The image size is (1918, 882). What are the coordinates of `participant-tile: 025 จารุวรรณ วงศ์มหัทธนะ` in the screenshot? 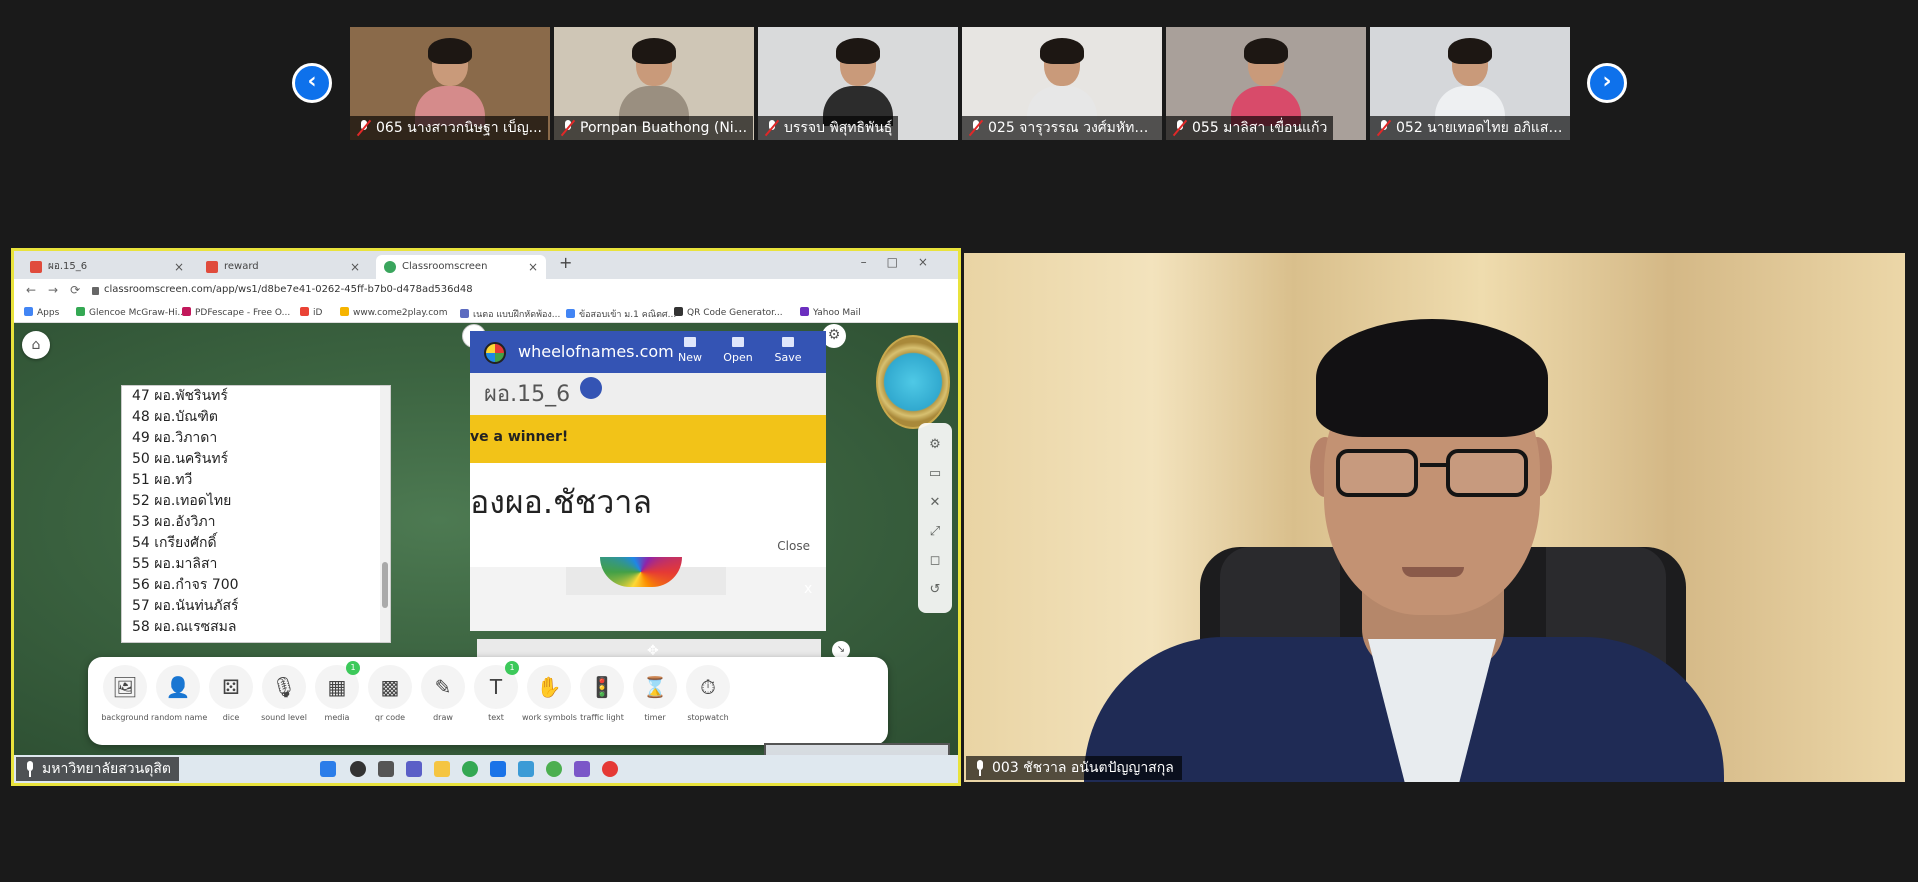 It's located at (1062, 83).